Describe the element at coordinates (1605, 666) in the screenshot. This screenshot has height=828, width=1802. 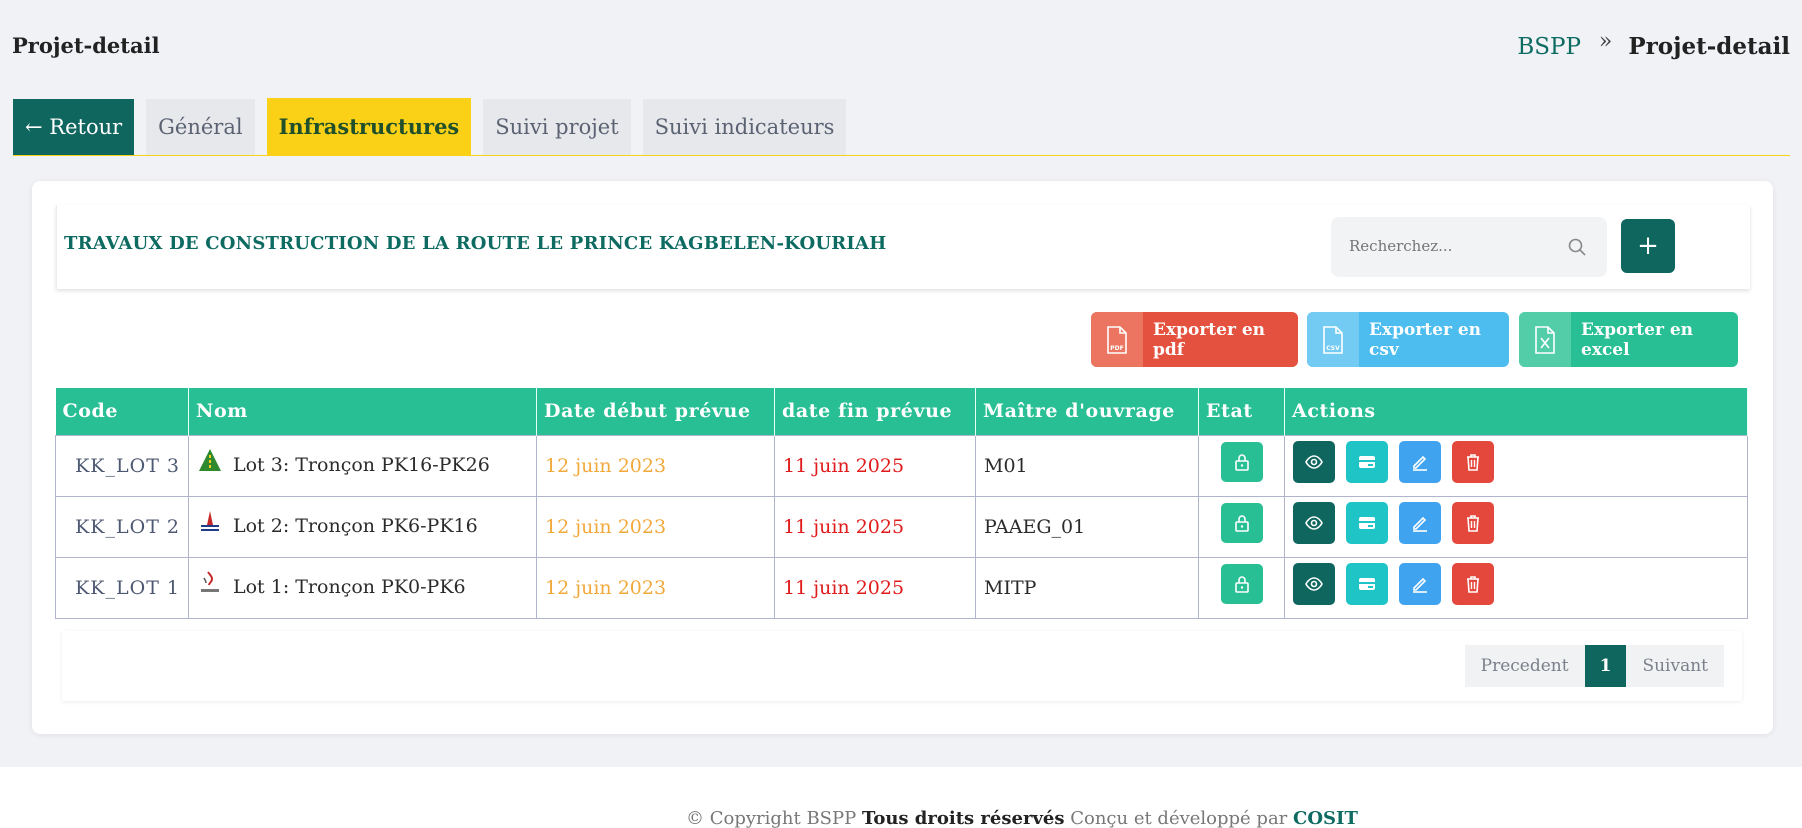
I see `page-1-button: 1` at that location.